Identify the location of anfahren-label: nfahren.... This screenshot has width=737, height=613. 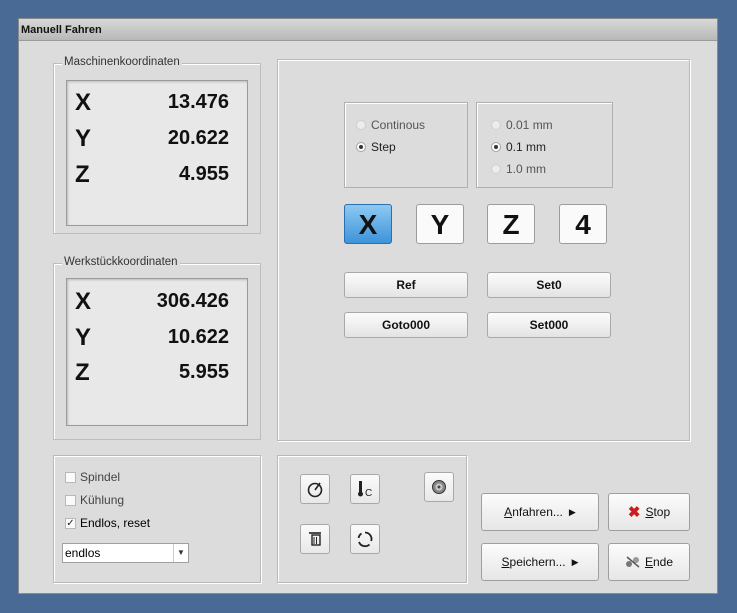
(537, 512).